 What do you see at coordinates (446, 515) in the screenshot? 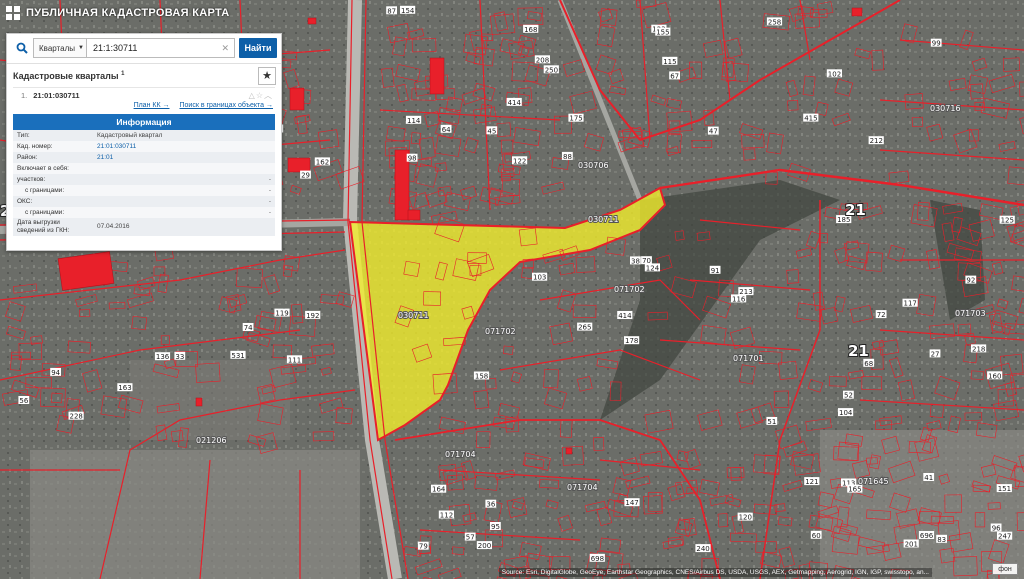
I see `parcel-number-label: 112` at bounding box center [446, 515].